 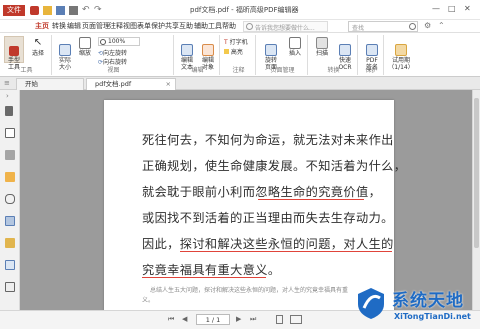 What do you see at coordinates (116, 26) in the screenshot?
I see `menu-comment: 注释` at bounding box center [116, 26].